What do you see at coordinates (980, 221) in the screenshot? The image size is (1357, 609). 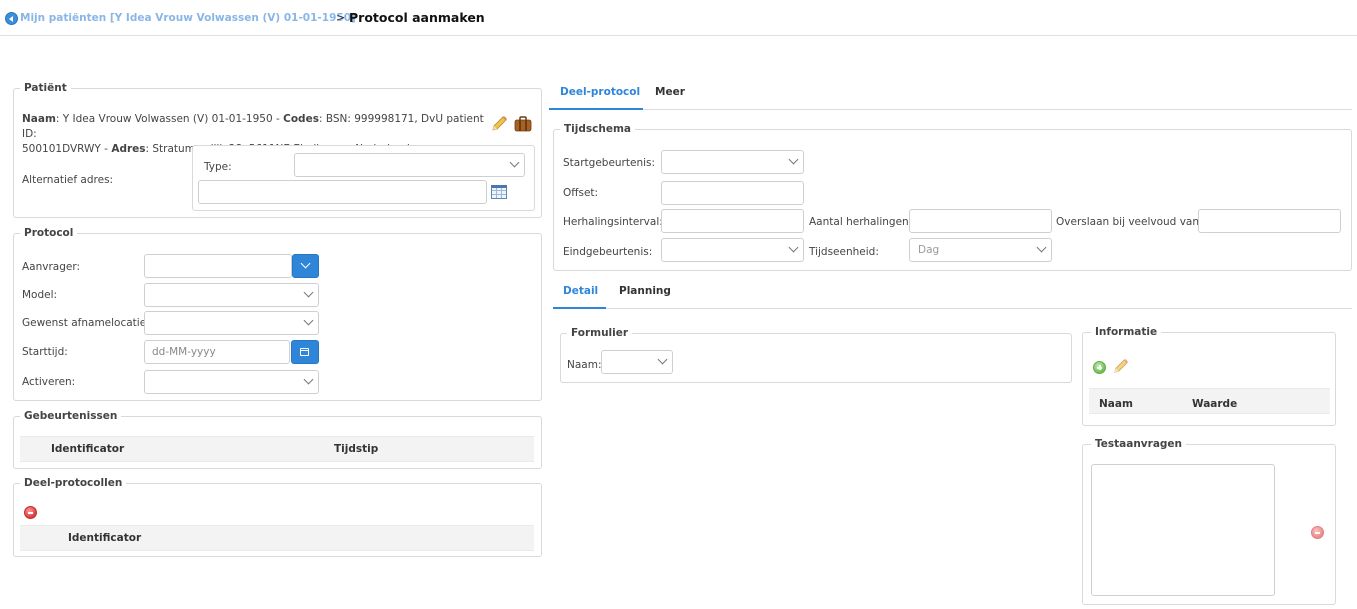 I see `aantal-herhalingen-input` at bounding box center [980, 221].